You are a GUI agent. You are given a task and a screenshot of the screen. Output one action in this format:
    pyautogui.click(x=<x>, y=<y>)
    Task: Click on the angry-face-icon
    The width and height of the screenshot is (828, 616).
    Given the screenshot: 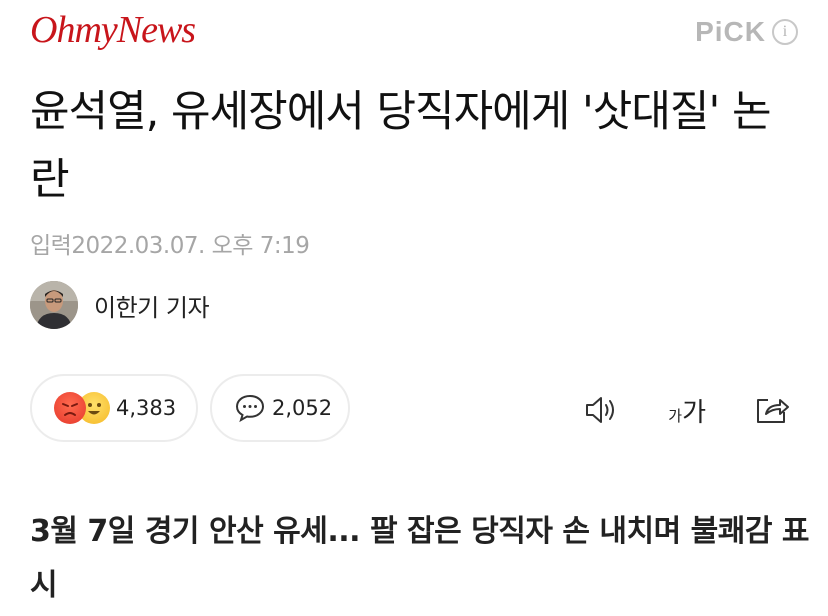 What is the action you would take?
    pyautogui.click(x=70, y=408)
    